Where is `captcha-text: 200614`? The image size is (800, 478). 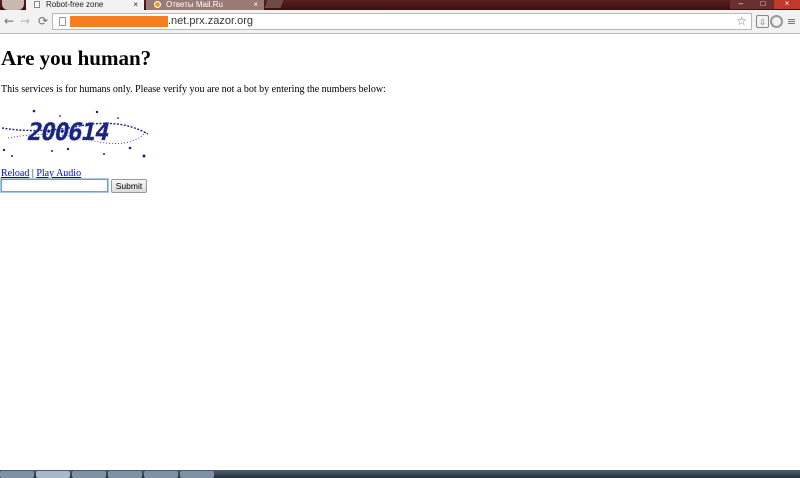
captcha-text: 200614 is located at coordinates (68, 131).